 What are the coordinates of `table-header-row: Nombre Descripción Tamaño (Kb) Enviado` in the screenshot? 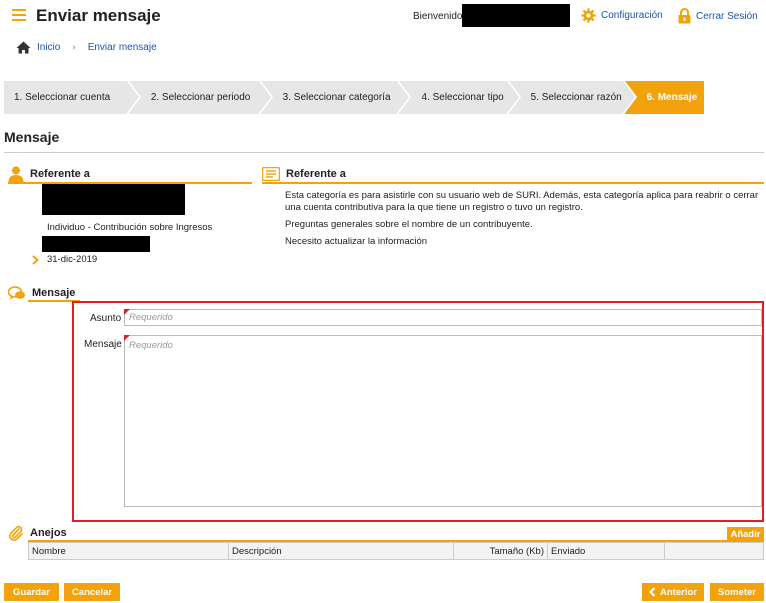 It's located at (396, 551).